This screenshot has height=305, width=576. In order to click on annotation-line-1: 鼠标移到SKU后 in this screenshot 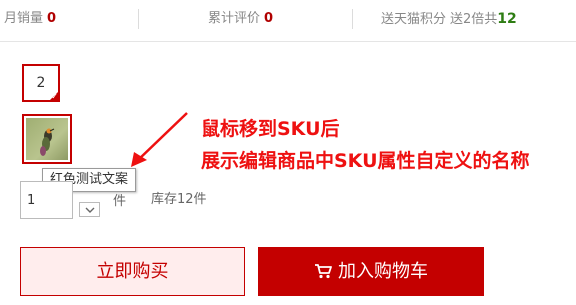, I will do `click(270, 129)`.